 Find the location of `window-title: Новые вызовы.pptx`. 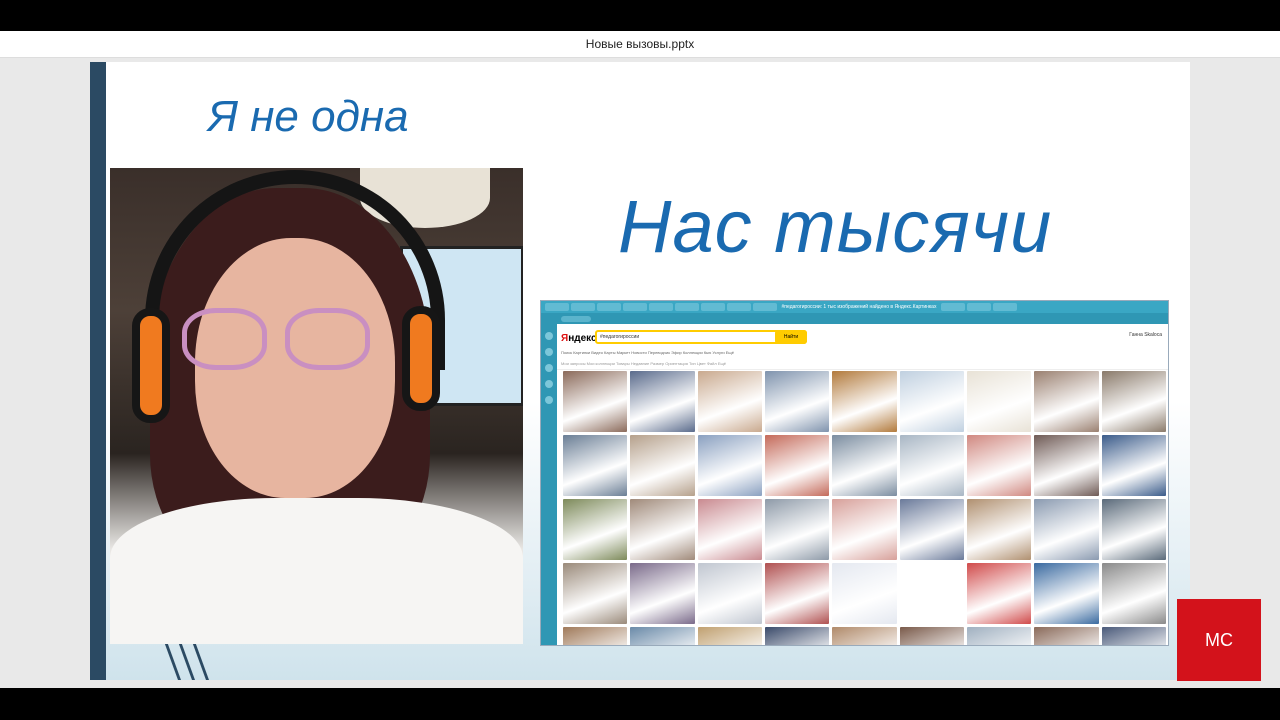

window-title: Новые вызовы.pptx is located at coordinates (640, 44).